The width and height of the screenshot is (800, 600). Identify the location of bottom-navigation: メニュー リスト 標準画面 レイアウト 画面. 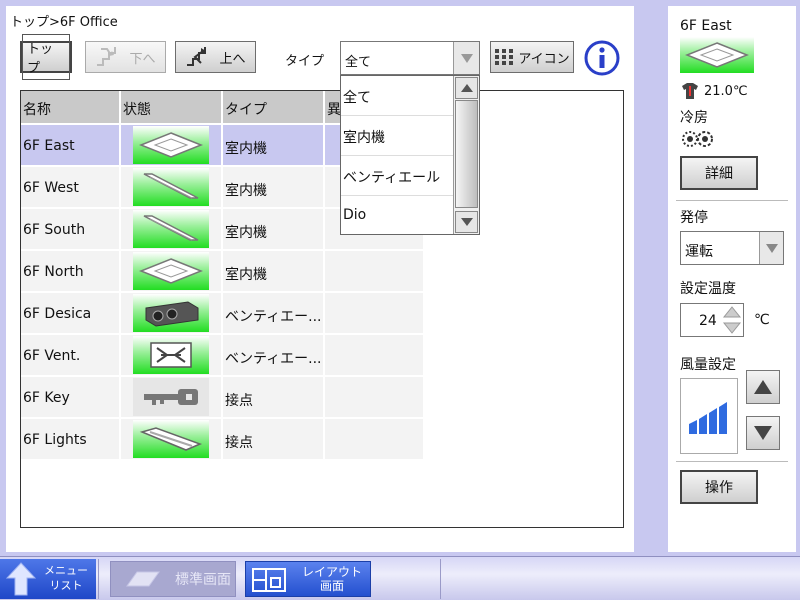
(400, 578).